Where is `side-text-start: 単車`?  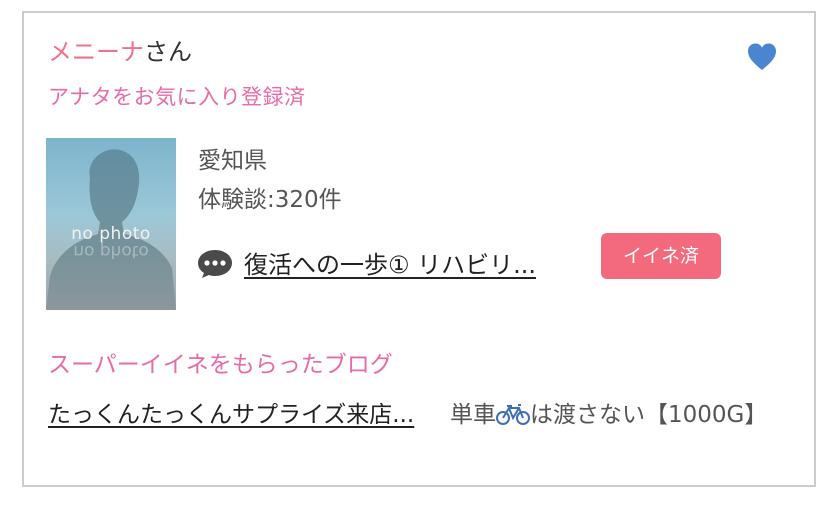
side-text-start: 単車 is located at coordinates (473, 415).